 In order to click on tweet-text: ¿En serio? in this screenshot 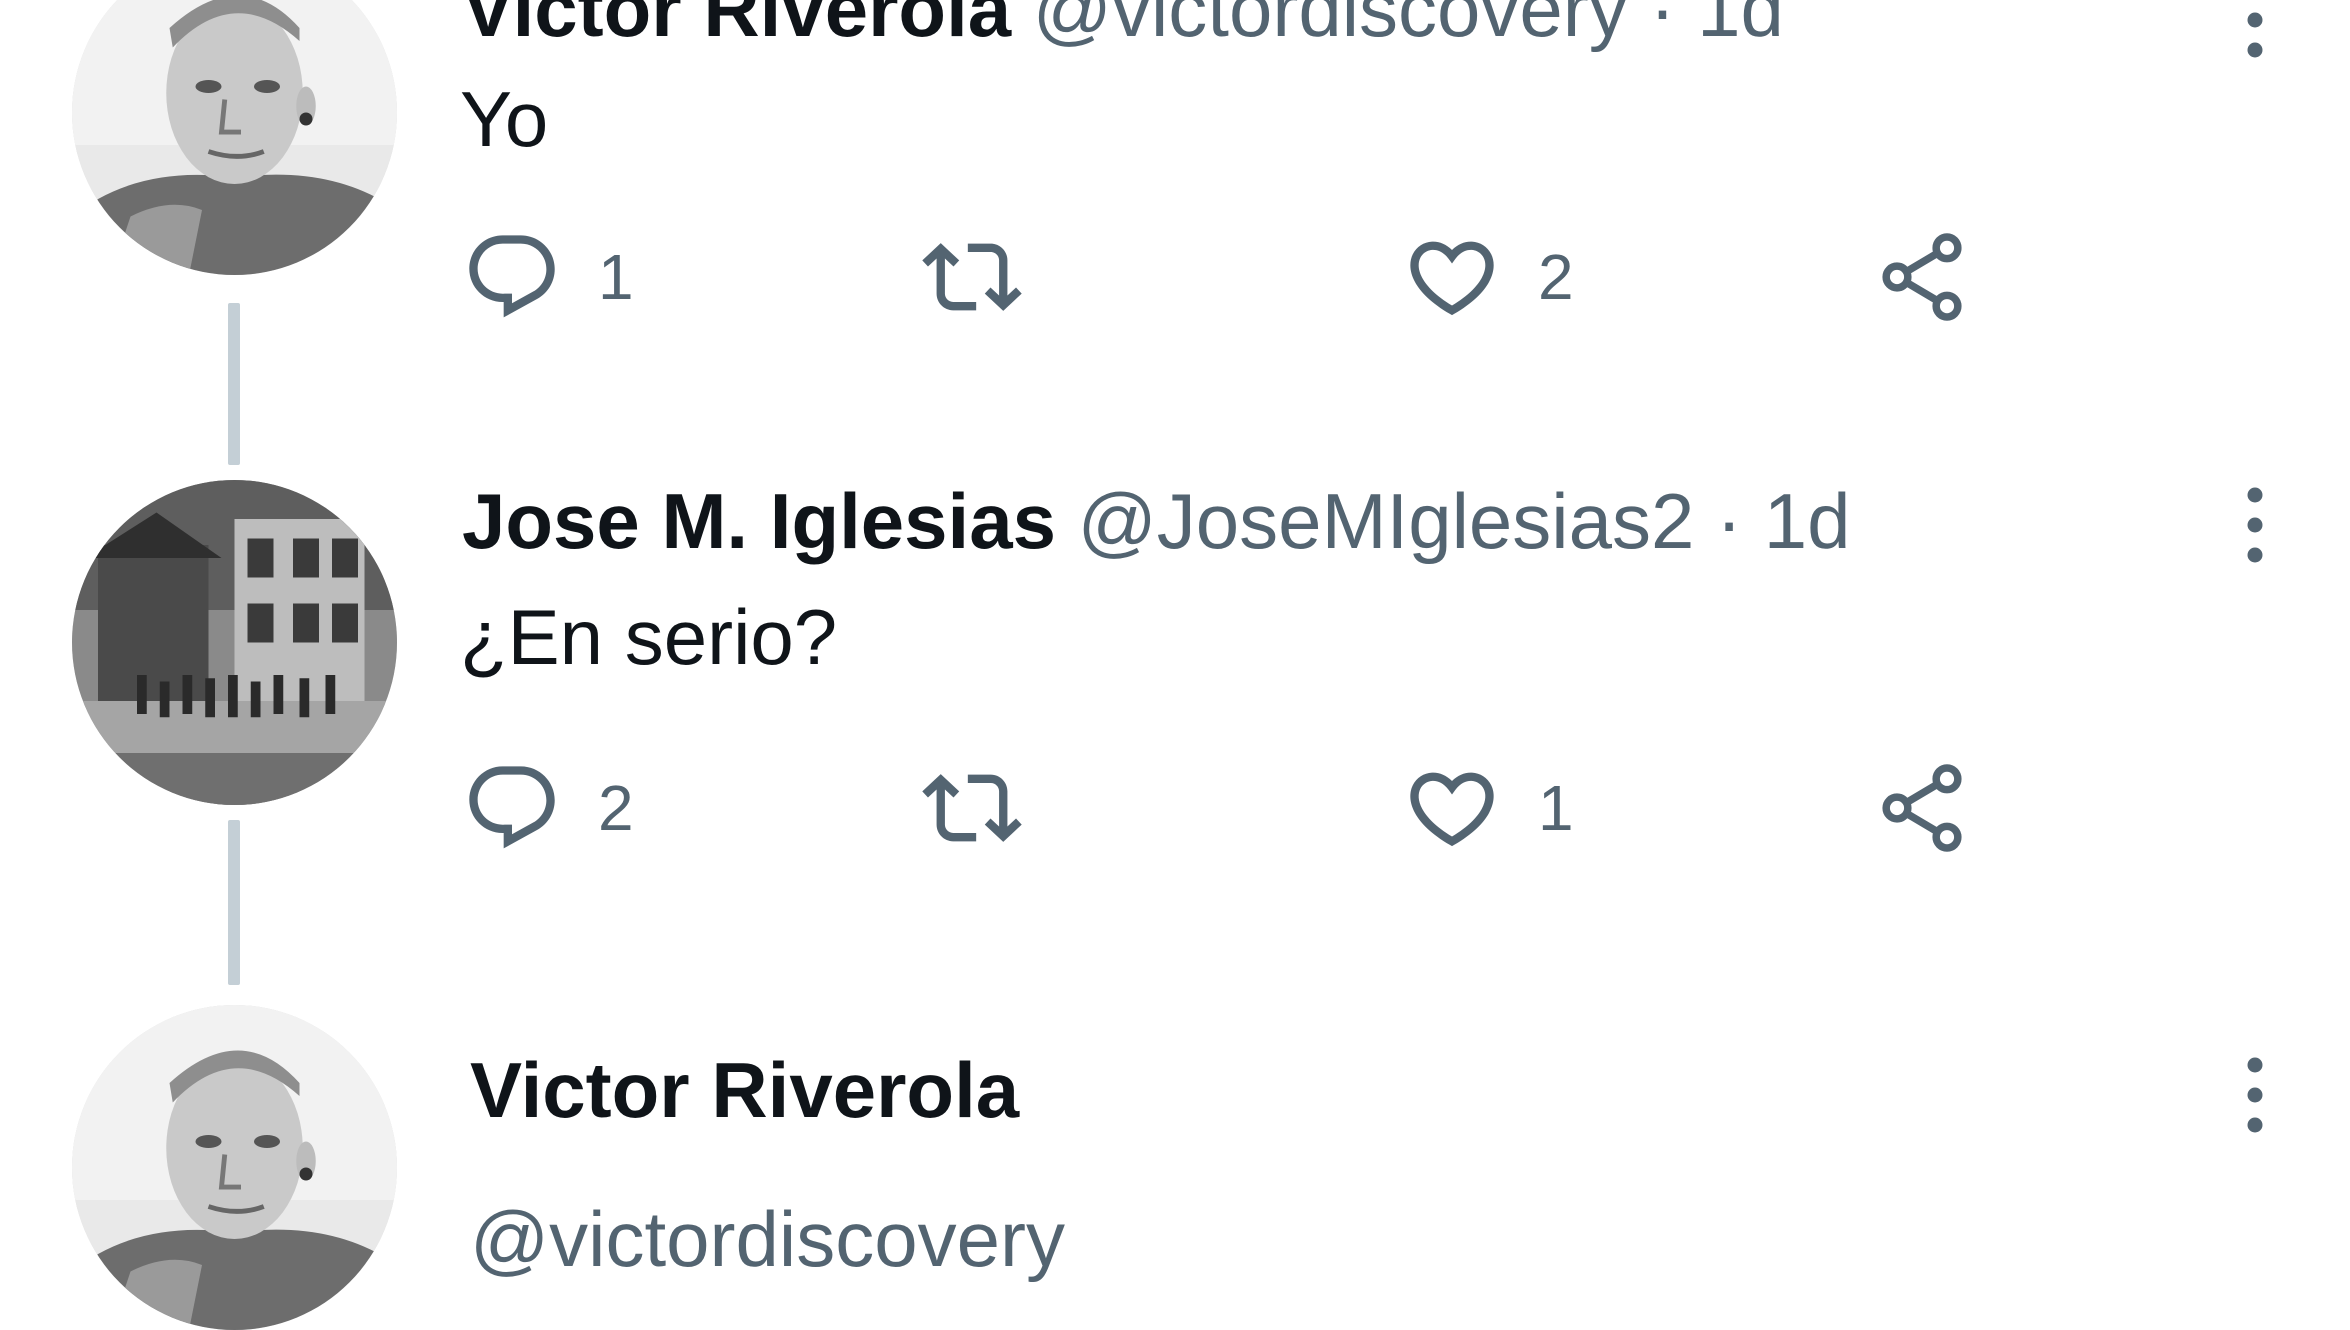, I will do `click(649, 637)`.